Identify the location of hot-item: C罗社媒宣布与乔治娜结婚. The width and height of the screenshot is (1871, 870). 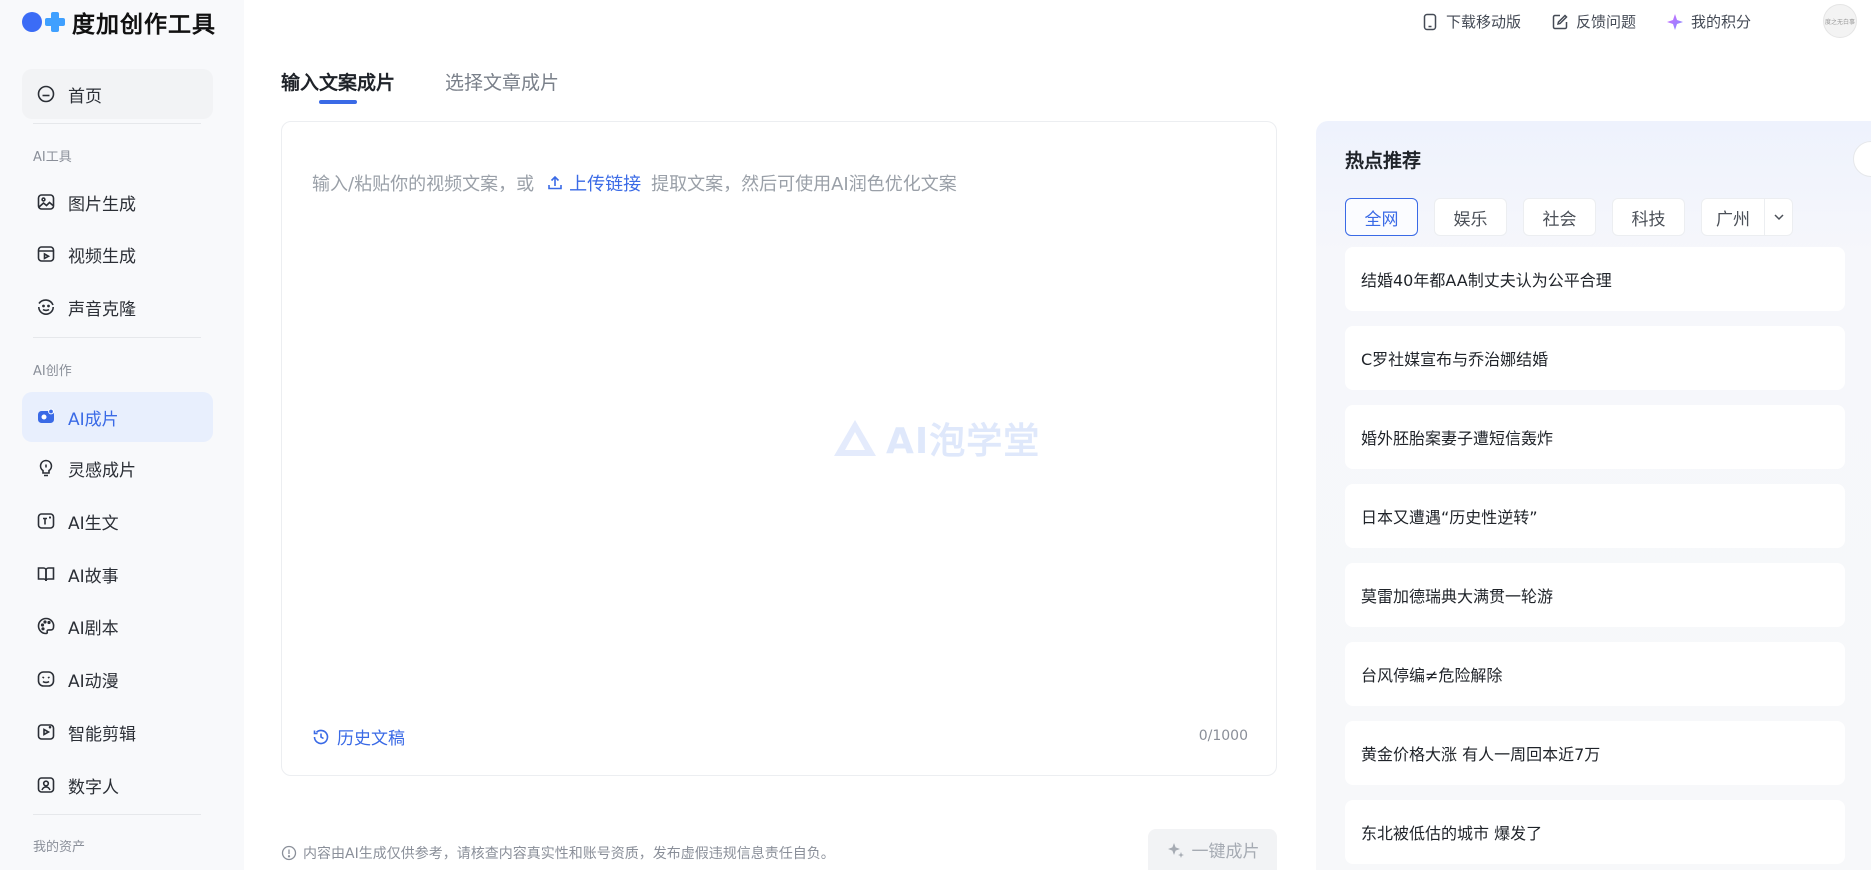
(1595, 358).